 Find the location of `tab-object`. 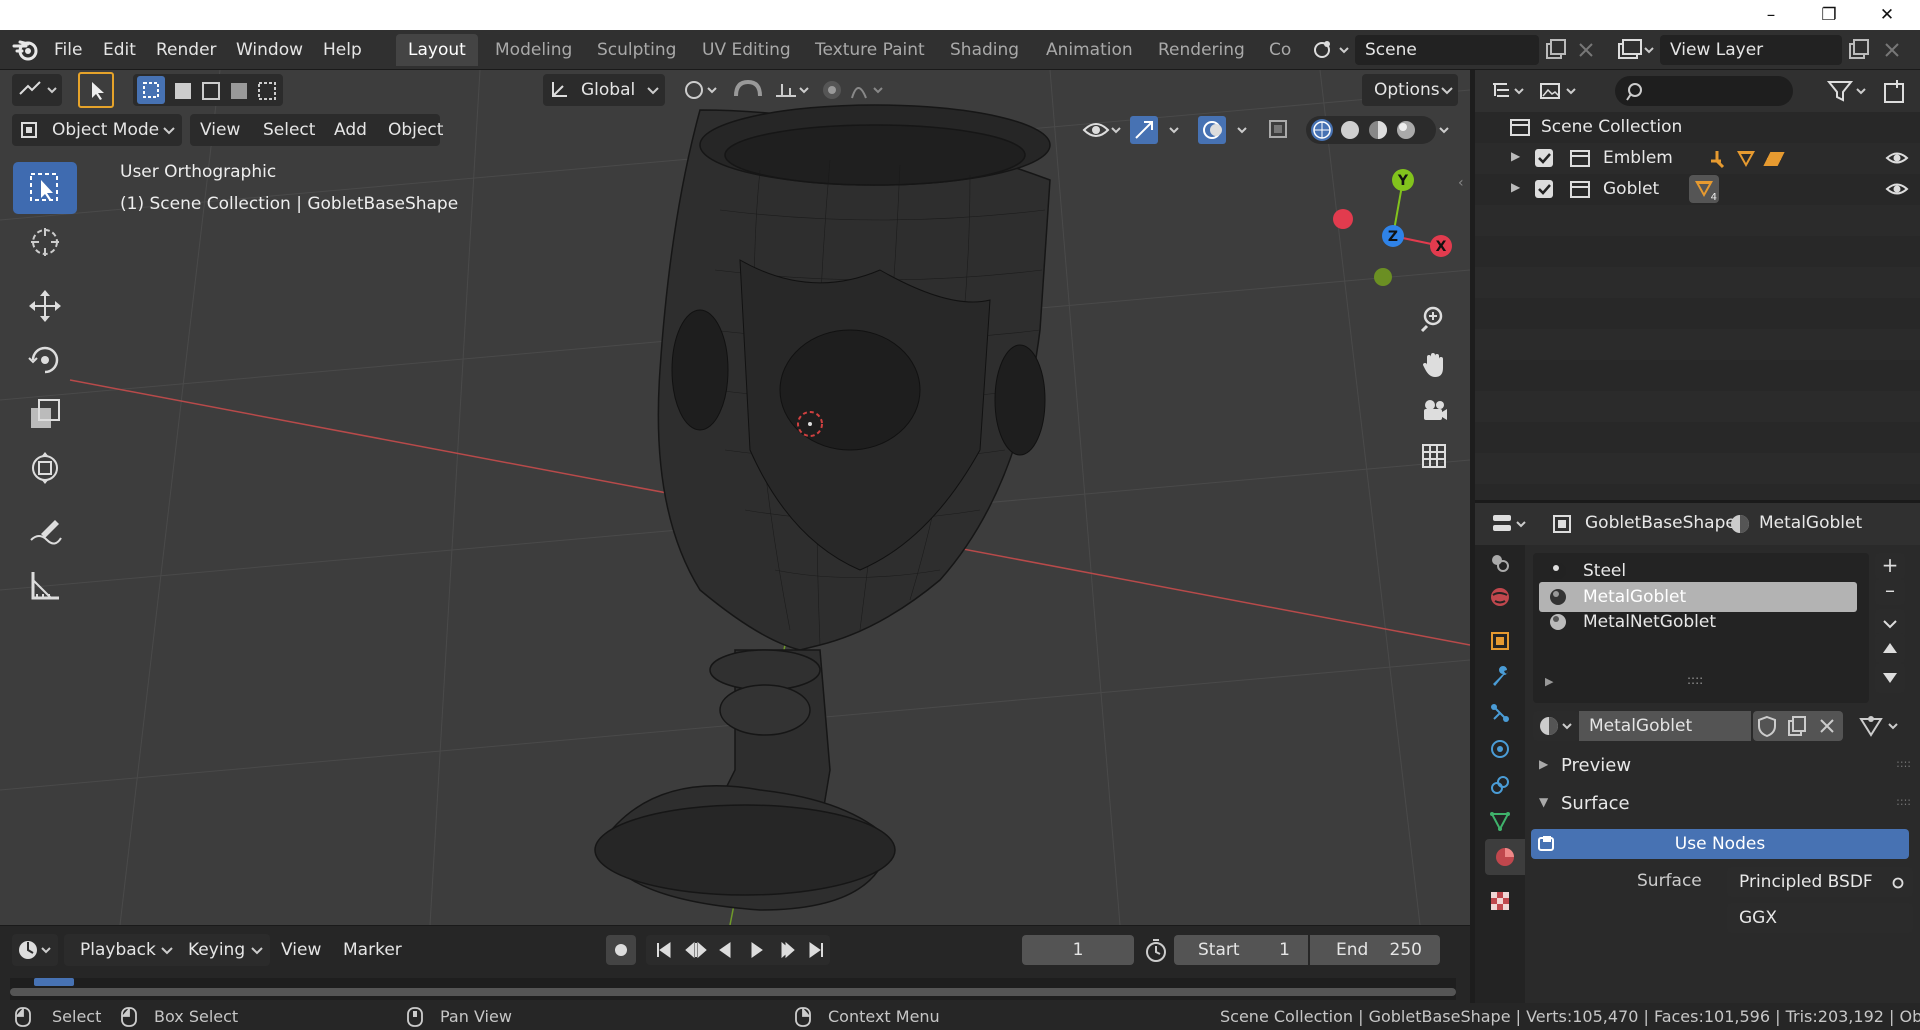

tab-object is located at coordinates (1500, 641).